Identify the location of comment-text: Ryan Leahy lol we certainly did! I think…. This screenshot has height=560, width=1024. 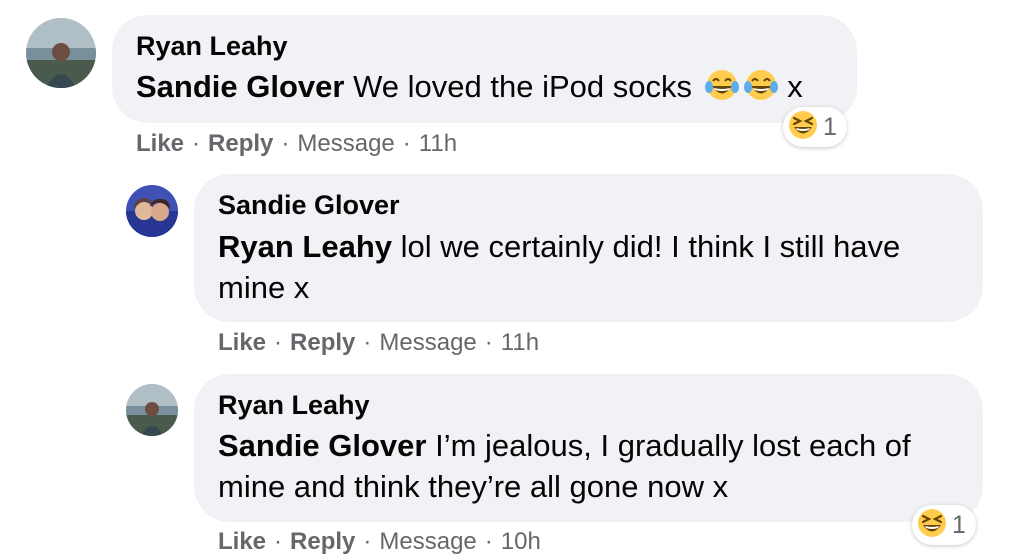
(559, 267).